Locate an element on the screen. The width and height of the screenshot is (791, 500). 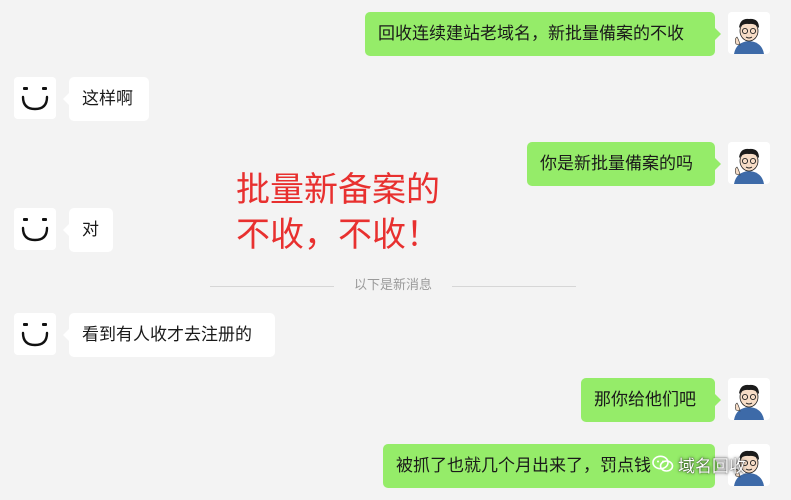
message-bubble-outgoing: 那你给他们吧 is located at coordinates (651, 400).